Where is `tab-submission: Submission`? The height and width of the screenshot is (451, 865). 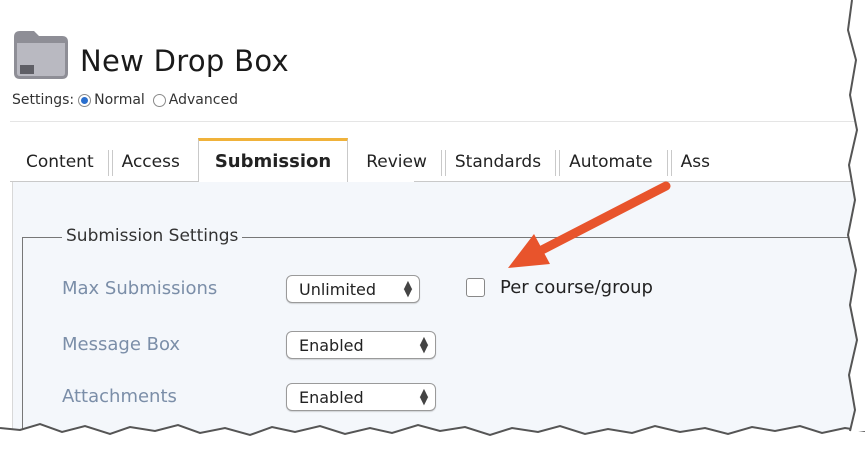 tab-submission: Submission is located at coordinates (273, 160).